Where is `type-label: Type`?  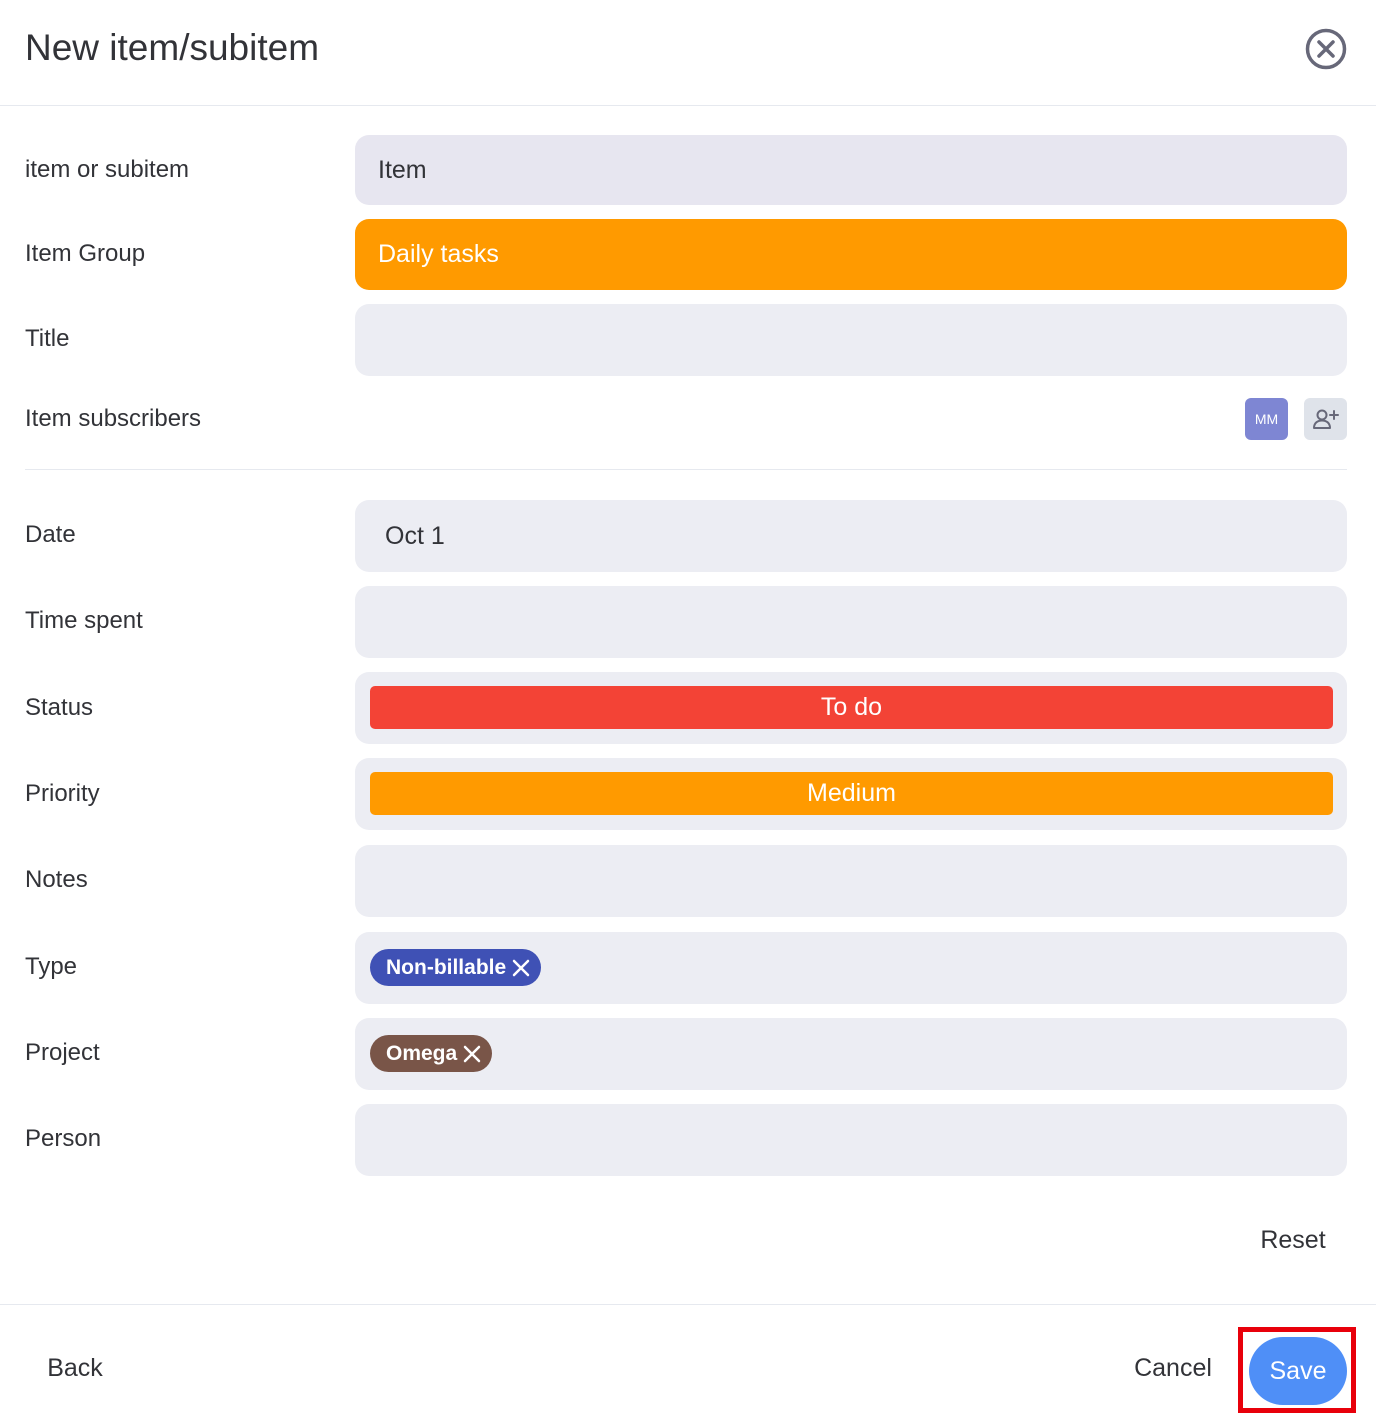 type-label: Type is located at coordinates (51, 966).